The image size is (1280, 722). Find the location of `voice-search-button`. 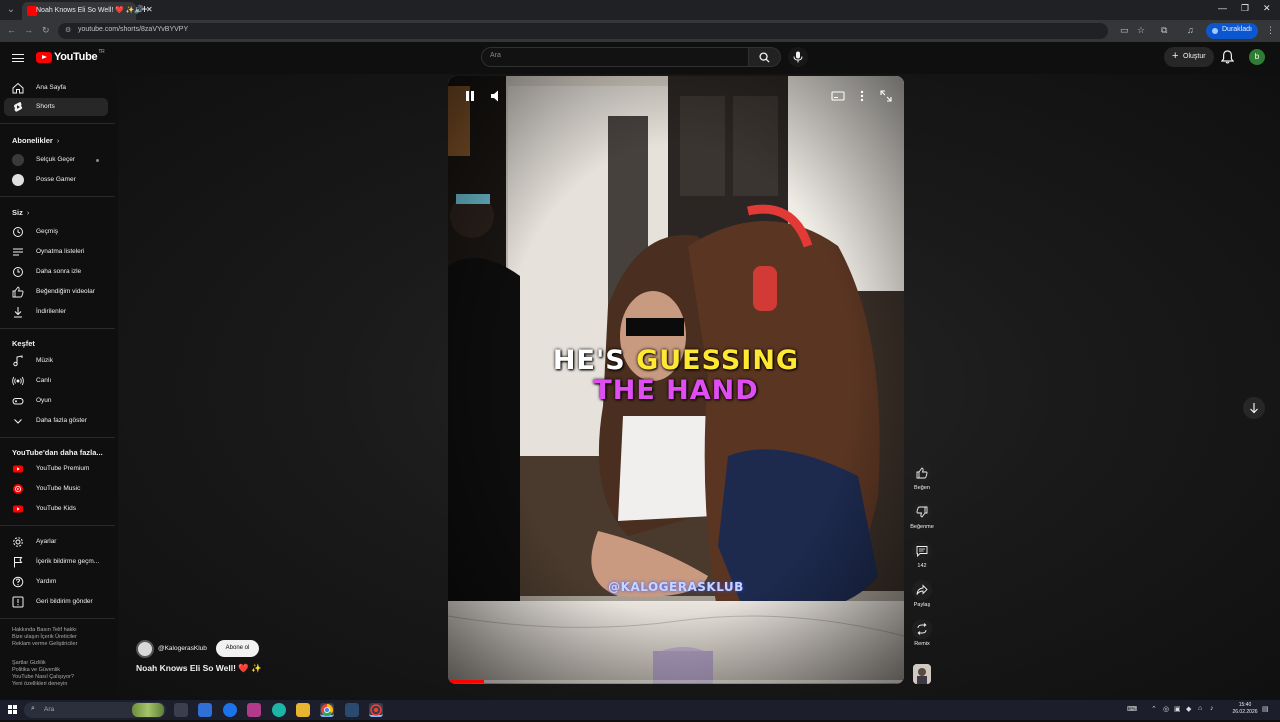

voice-search-button is located at coordinates (798, 57).